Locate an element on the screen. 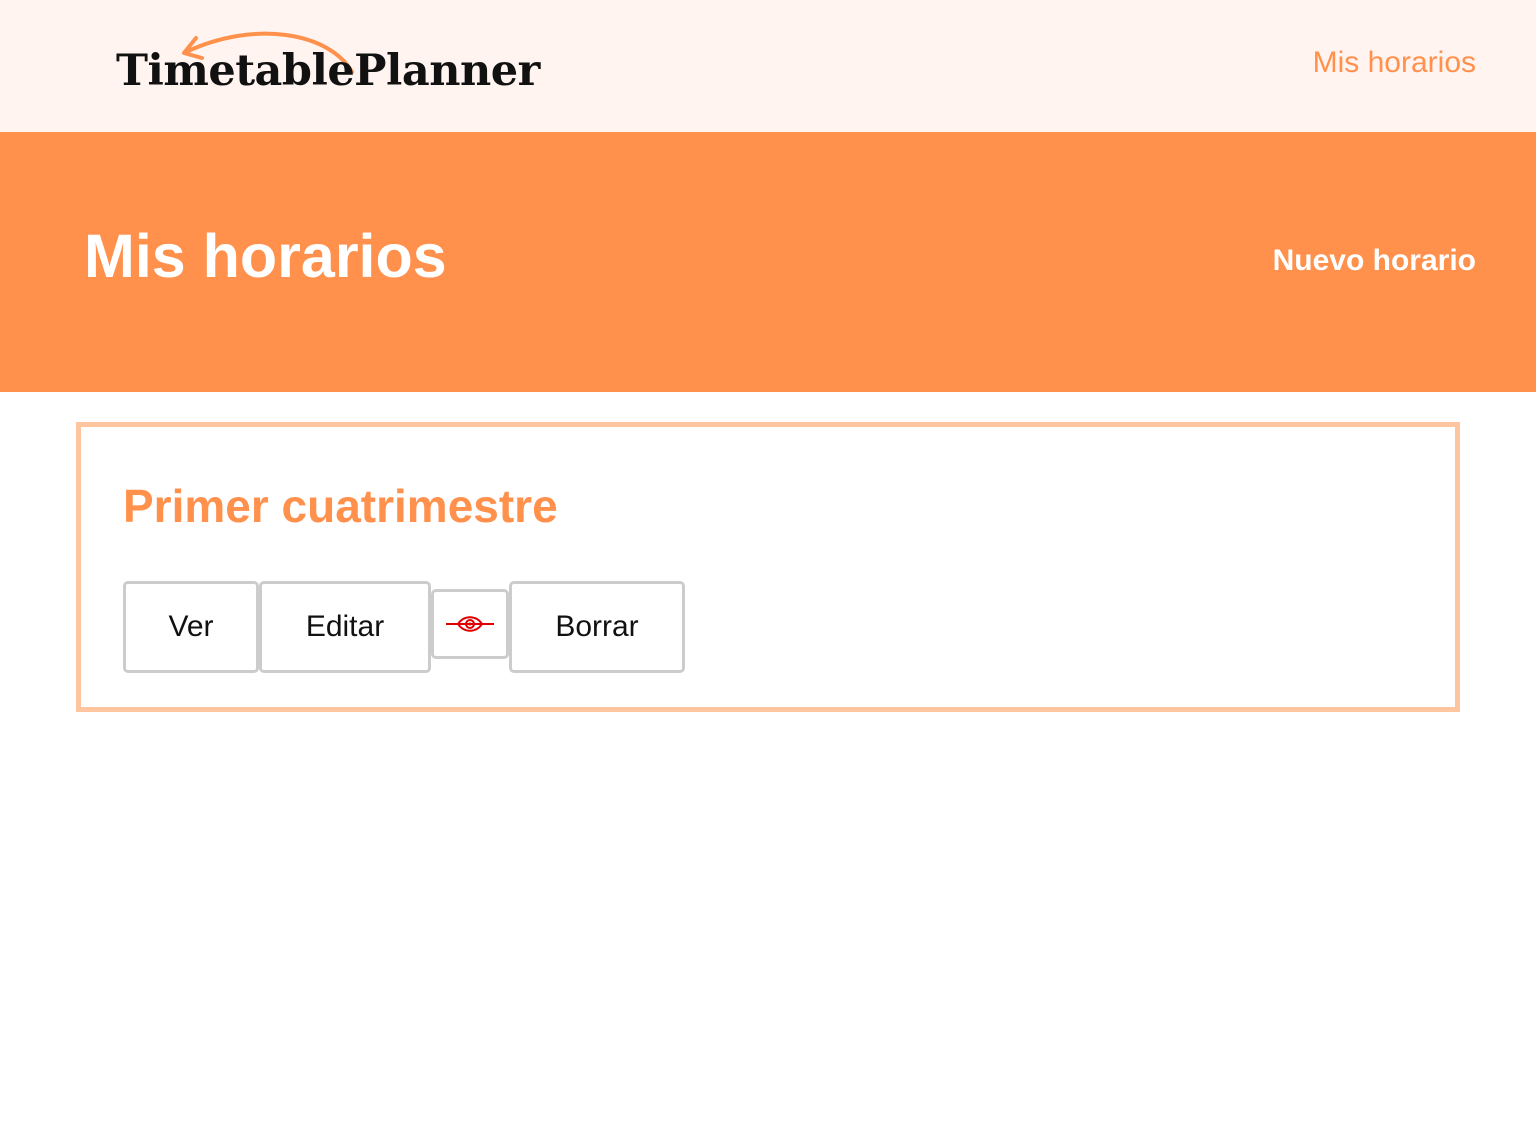 This screenshot has height=1146, width=1536. view-button: Ver is located at coordinates (191, 627).